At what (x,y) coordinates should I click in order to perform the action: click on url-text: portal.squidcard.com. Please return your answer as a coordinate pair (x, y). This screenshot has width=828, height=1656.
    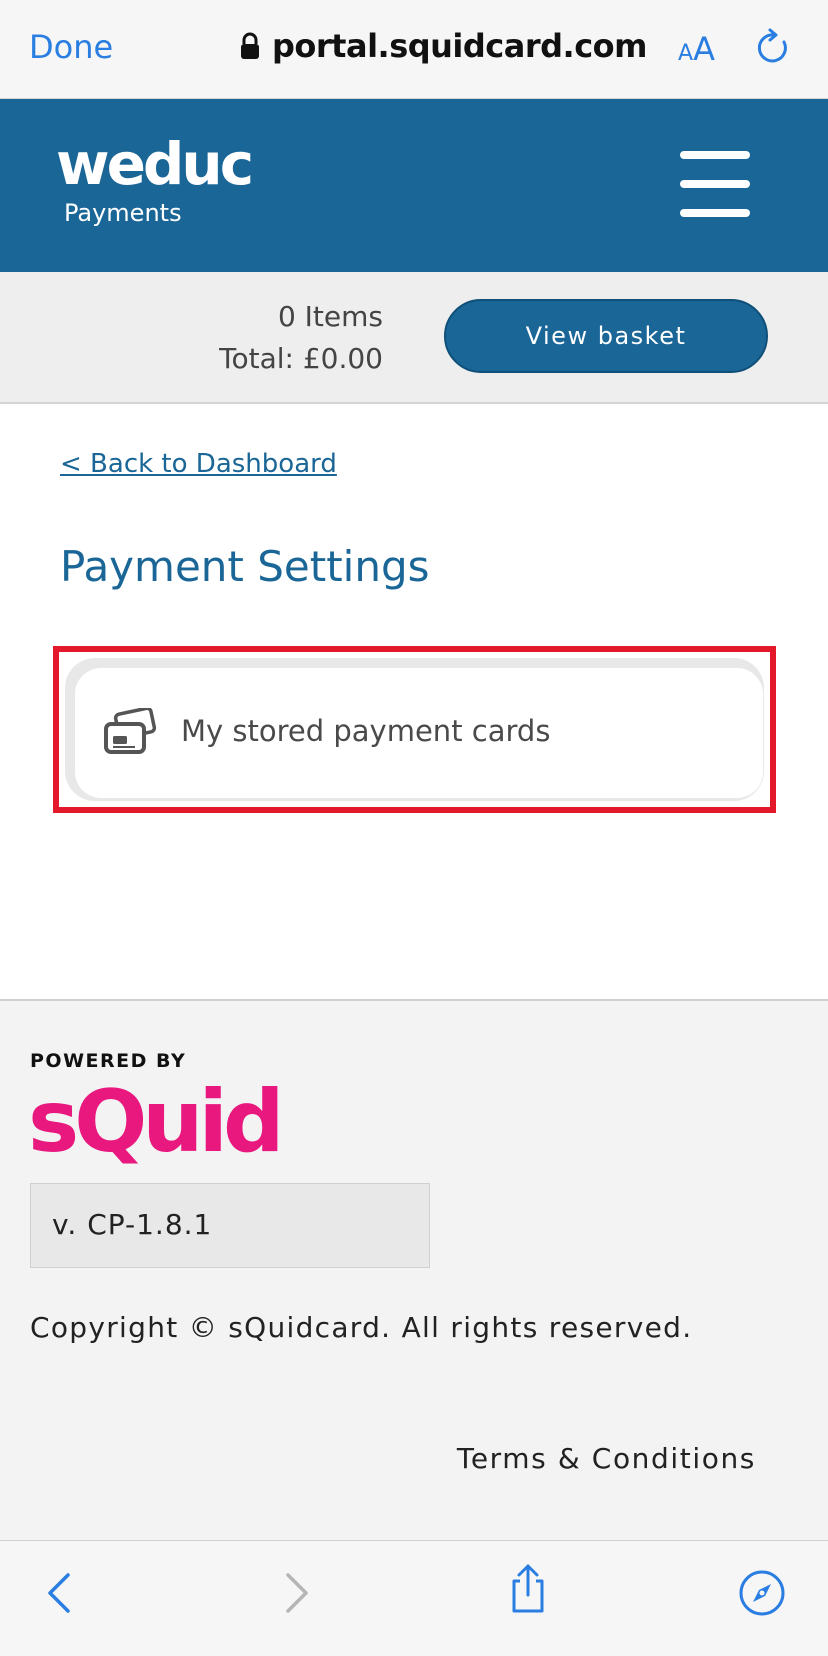
    Looking at the image, I should click on (460, 46).